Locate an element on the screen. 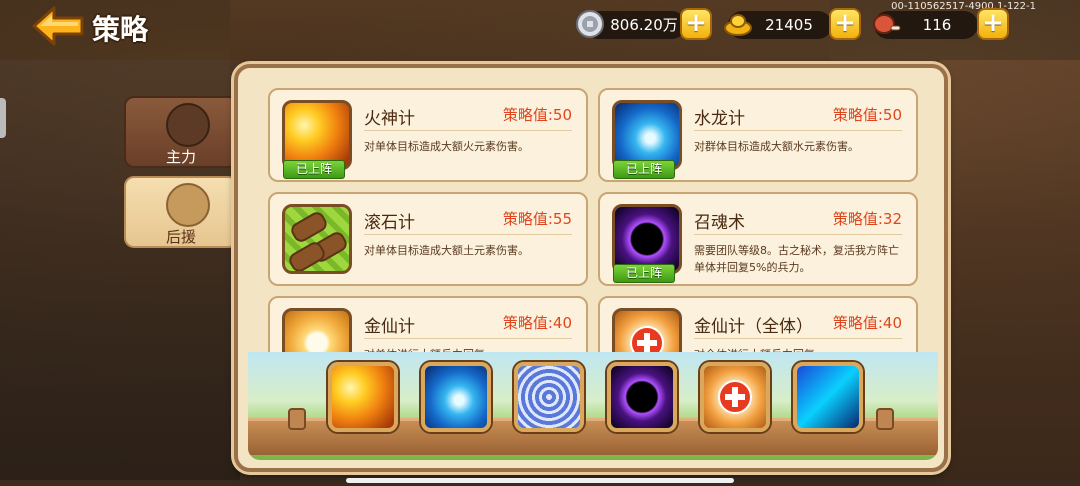 The image size is (1080, 486). slot-blue-slash-icon is located at coordinates (828, 397).